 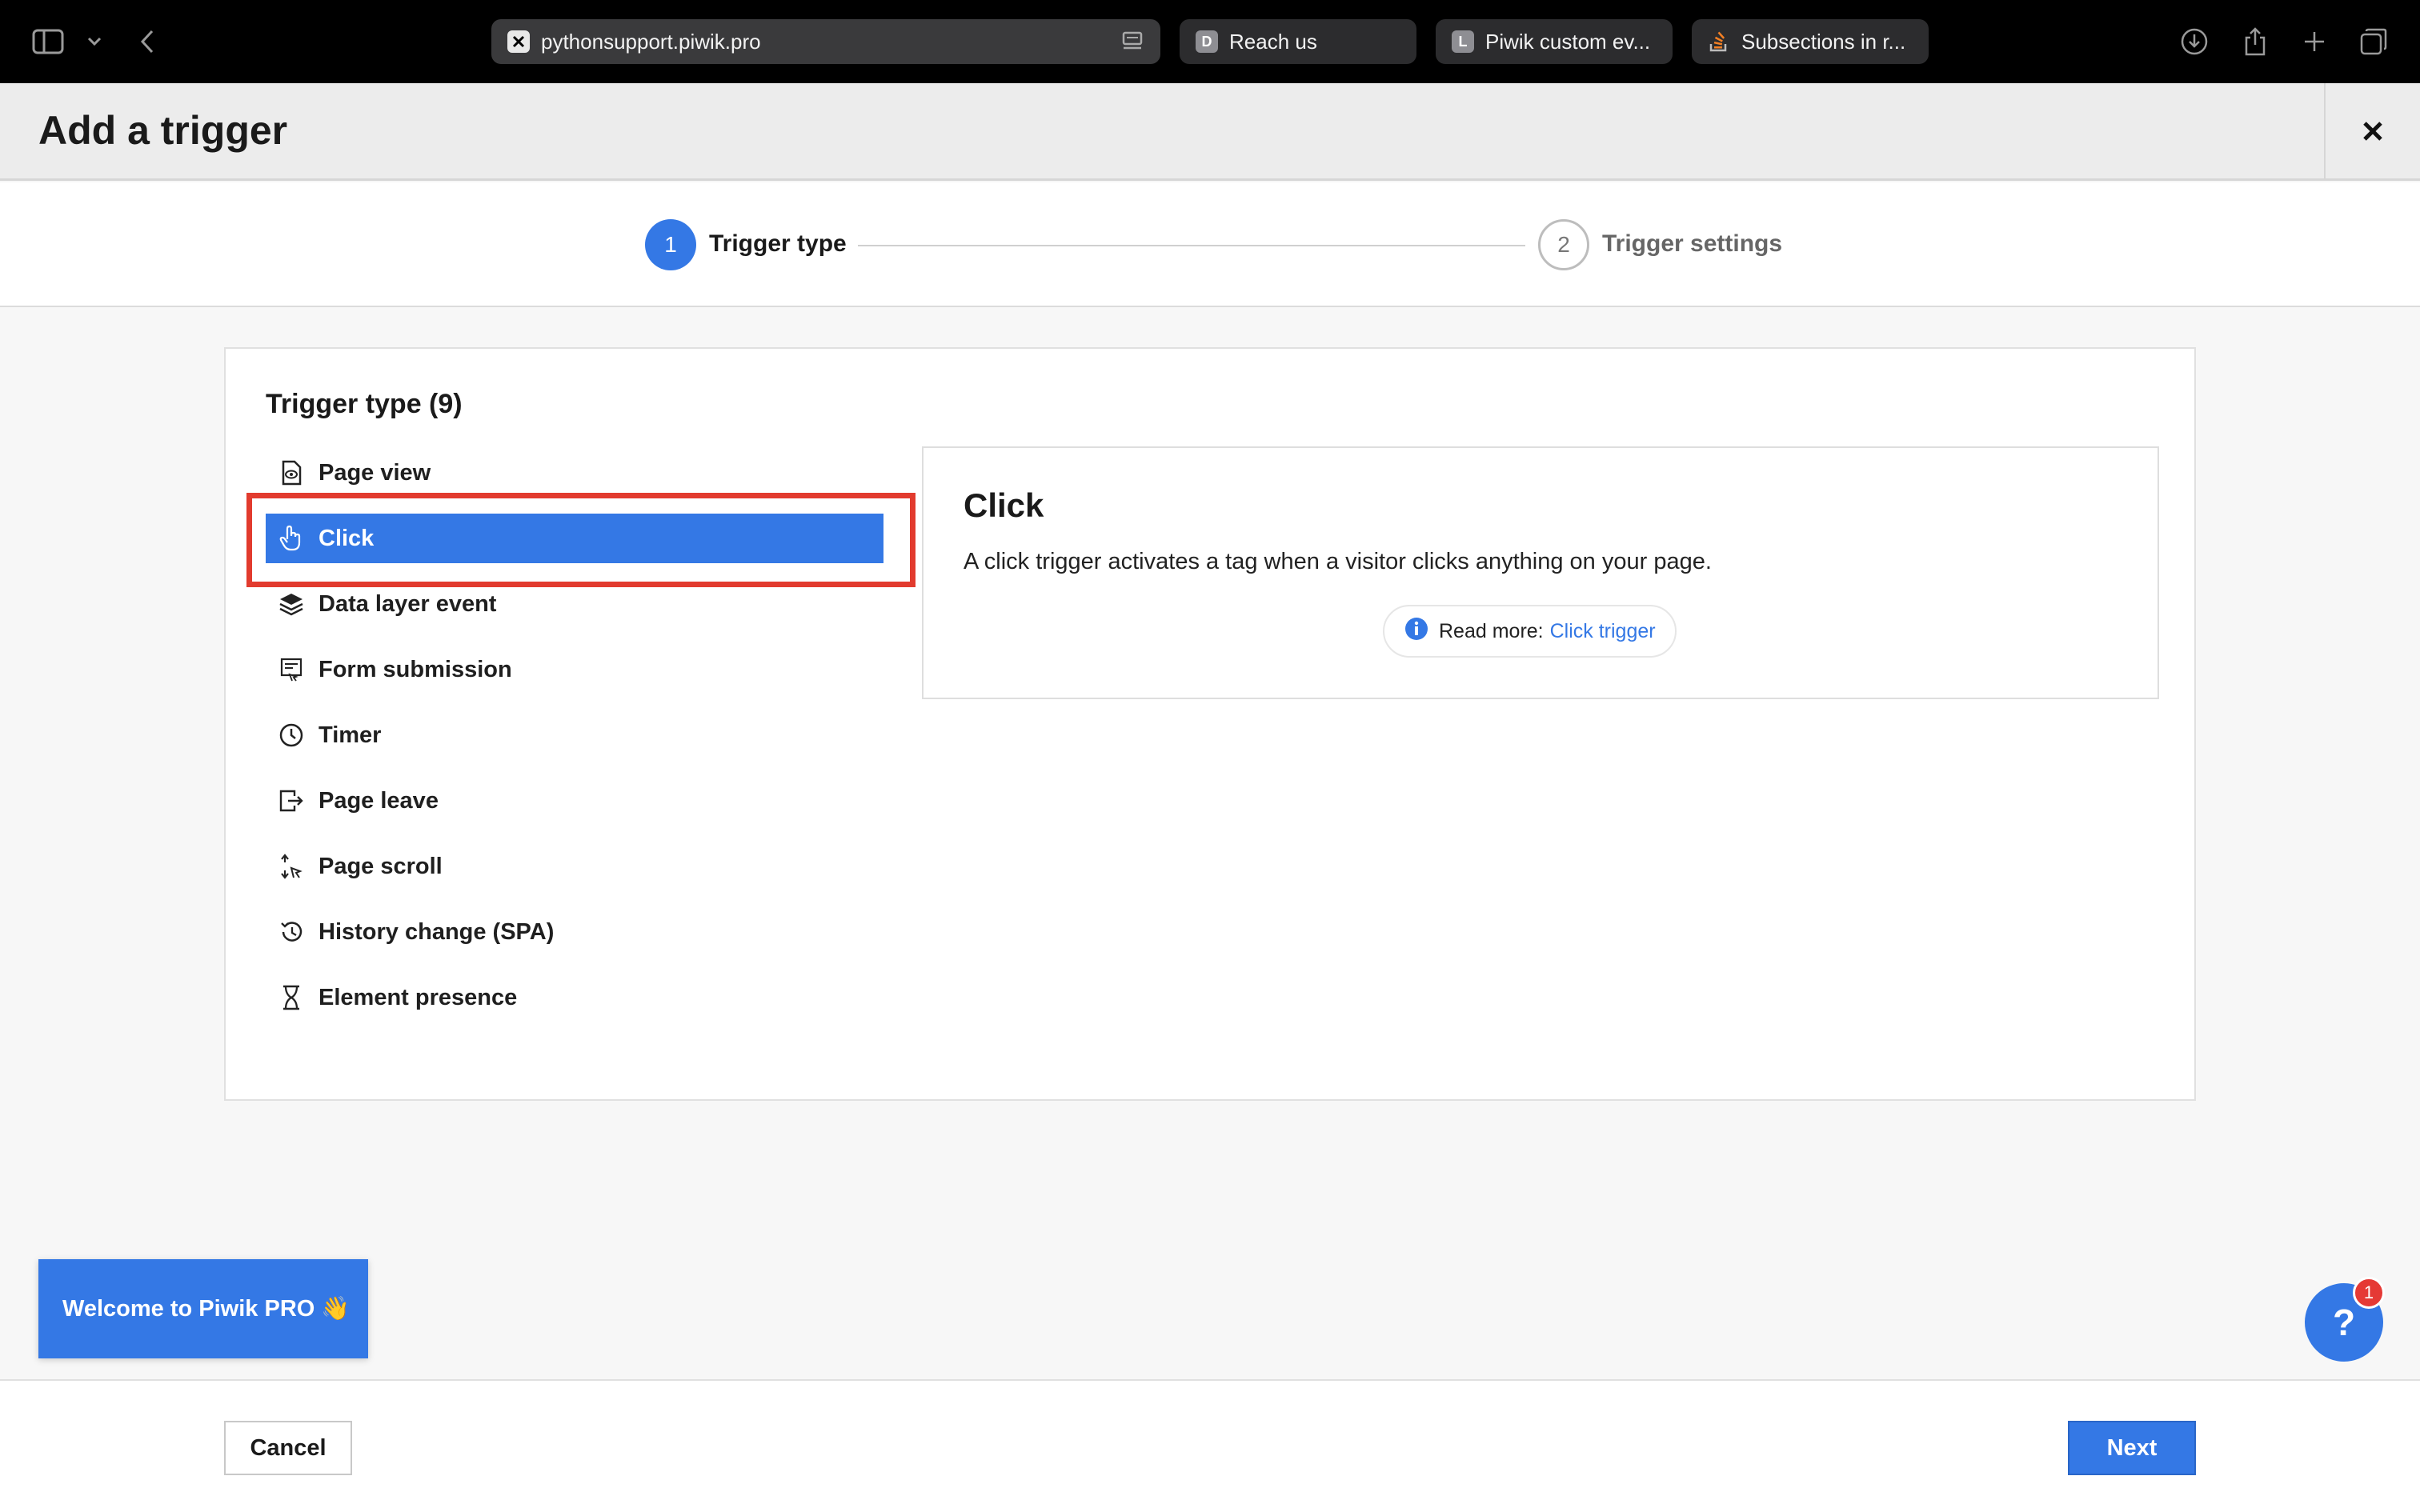 What do you see at coordinates (291, 735) in the screenshot?
I see `clock-icon` at bounding box center [291, 735].